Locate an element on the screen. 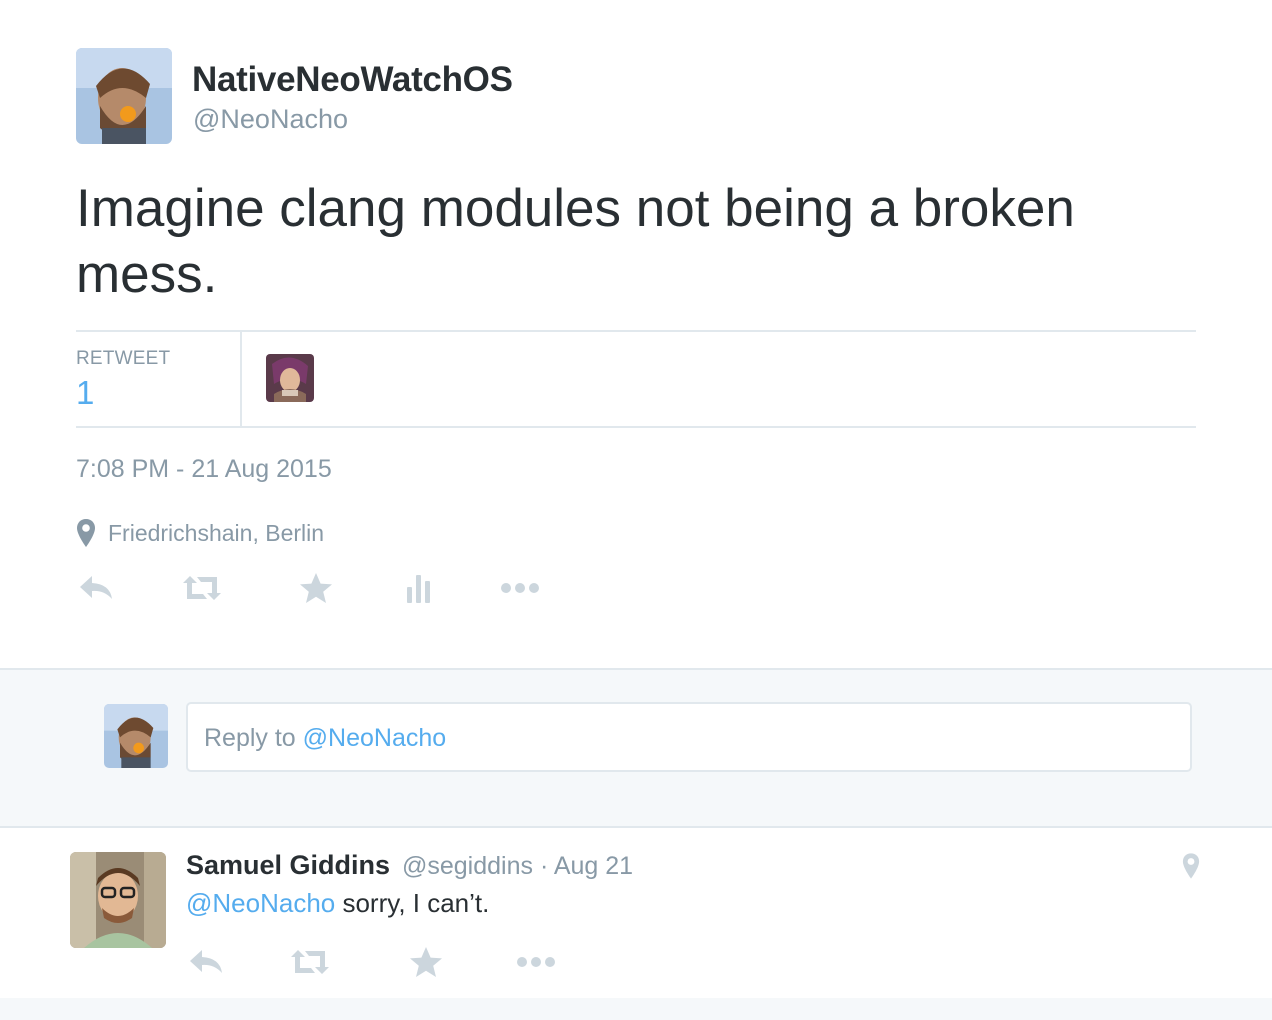 The width and height of the screenshot is (1272, 1020). reply-tweet-text: @NeoNacho sorry, I can’t. is located at coordinates (337, 903).